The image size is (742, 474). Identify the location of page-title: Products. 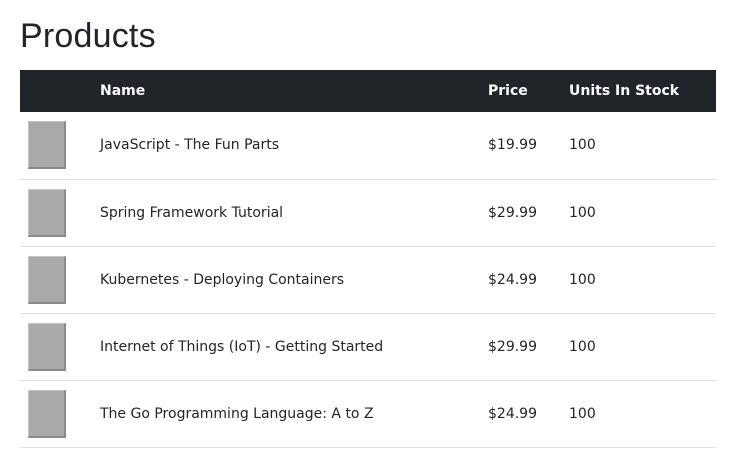
(88, 36).